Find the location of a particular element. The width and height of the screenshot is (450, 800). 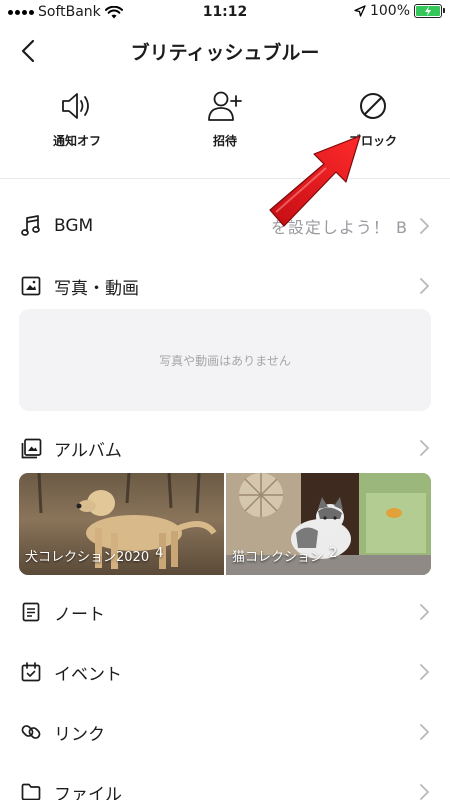

event-label: イベント is located at coordinates (88, 674).